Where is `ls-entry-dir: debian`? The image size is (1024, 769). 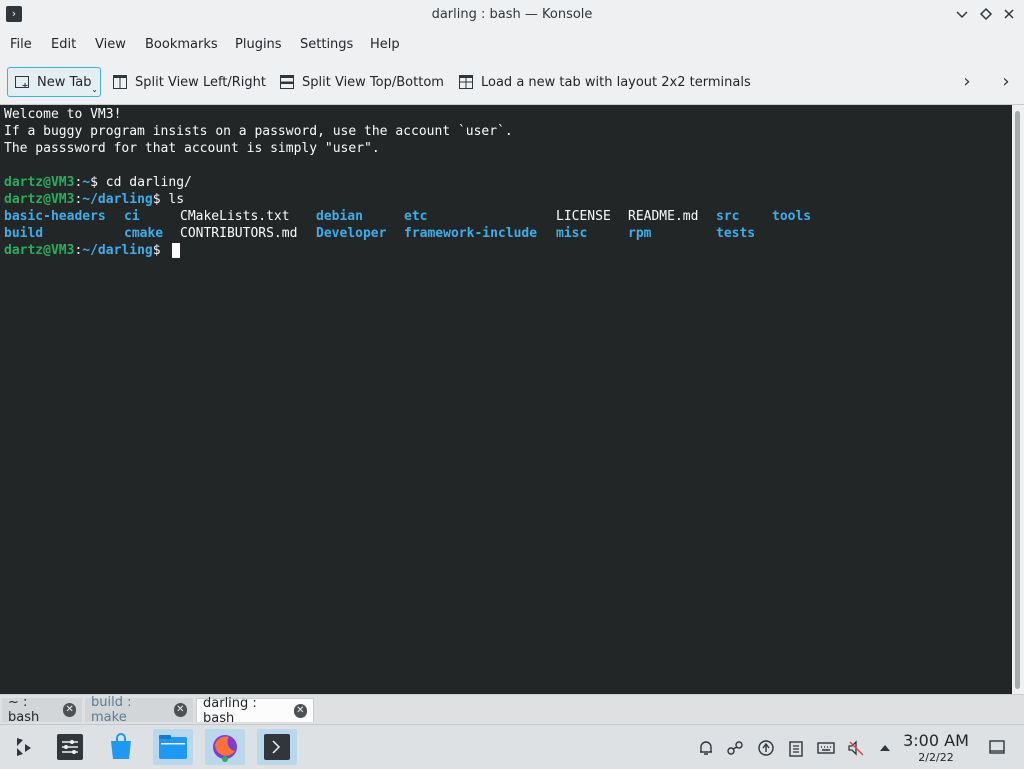 ls-entry-dir: debian is located at coordinates (339, 216).